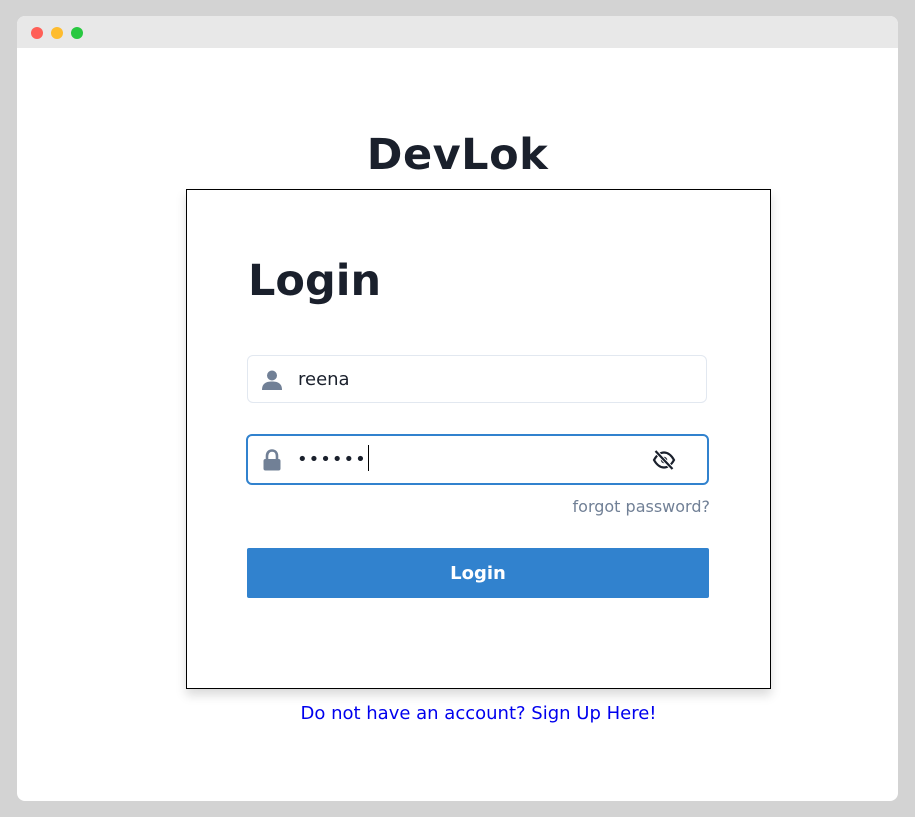 This screenshot has height=817, width=915. What do you see at coordinates (272, 380) in the screenshot?
I see `user-icon` at bounding box center [272, 380].